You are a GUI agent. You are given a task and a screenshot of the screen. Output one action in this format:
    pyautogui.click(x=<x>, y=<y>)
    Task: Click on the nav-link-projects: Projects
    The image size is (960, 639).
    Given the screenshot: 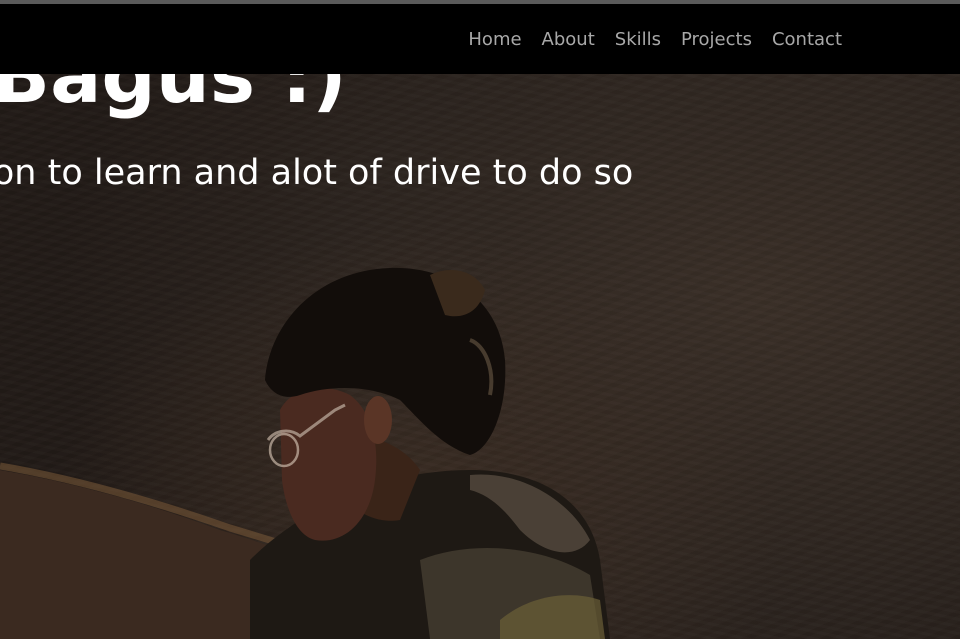 What is the action you would take?
    pyautogui.click(x=716, y=39)
    